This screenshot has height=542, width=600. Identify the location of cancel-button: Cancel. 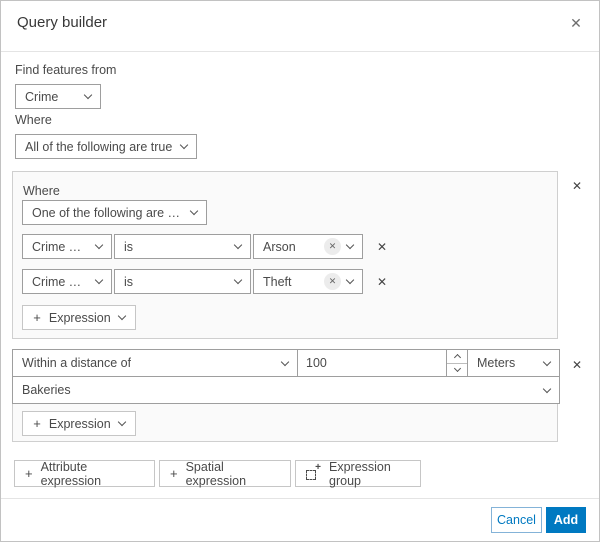
(516, 520).